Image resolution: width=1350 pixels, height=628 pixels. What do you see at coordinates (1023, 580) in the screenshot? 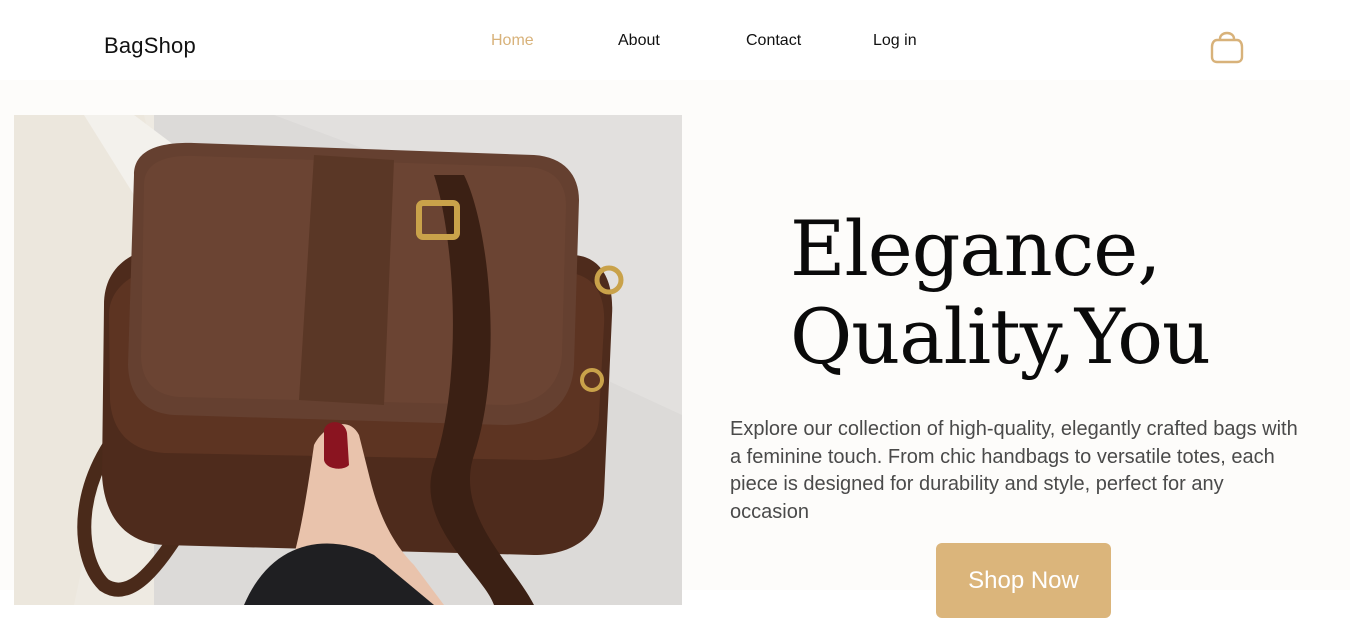
I see `shop-now-button: Shop Now` at bounding box center [1023, 580].